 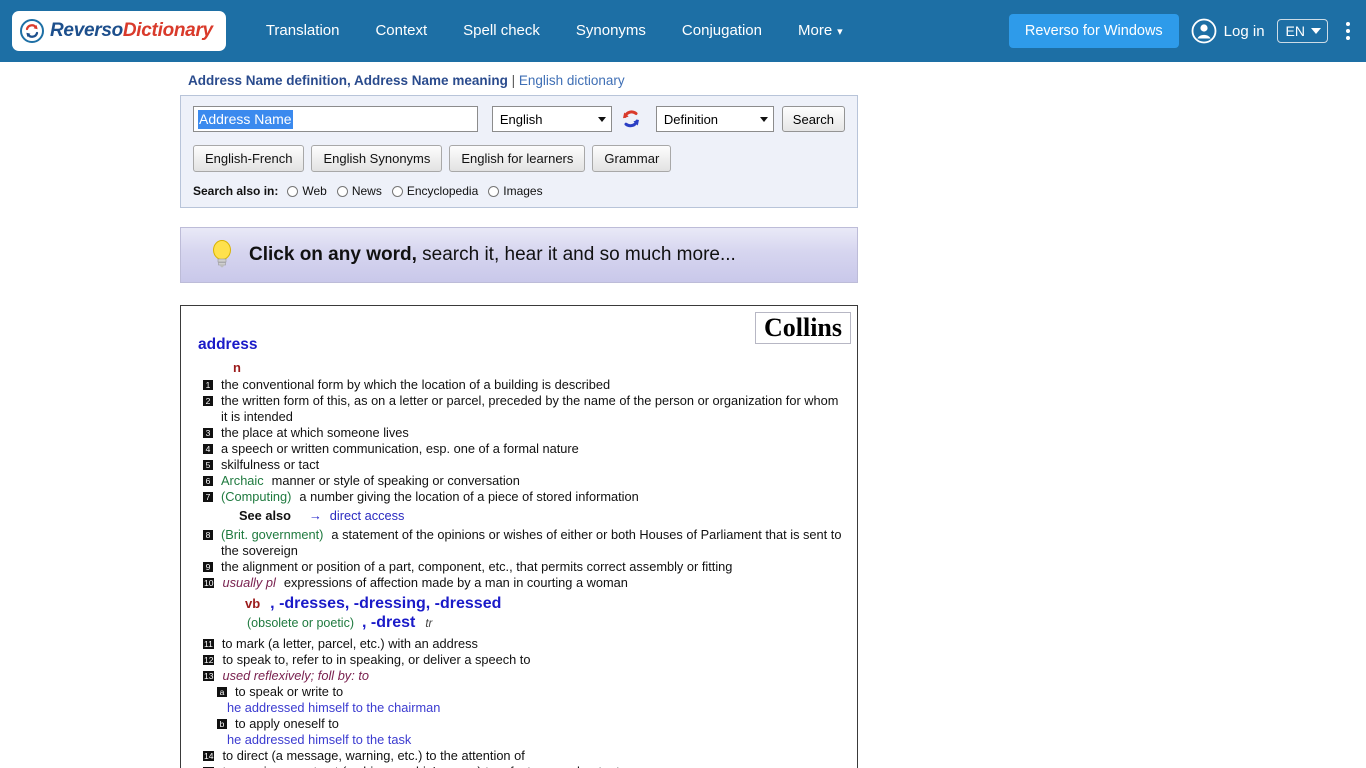 What do you see at coordinates (167, 30) in the screenshot?
I see `logo-text-dictionary: Dictionary` at bounding box center [167, 30].